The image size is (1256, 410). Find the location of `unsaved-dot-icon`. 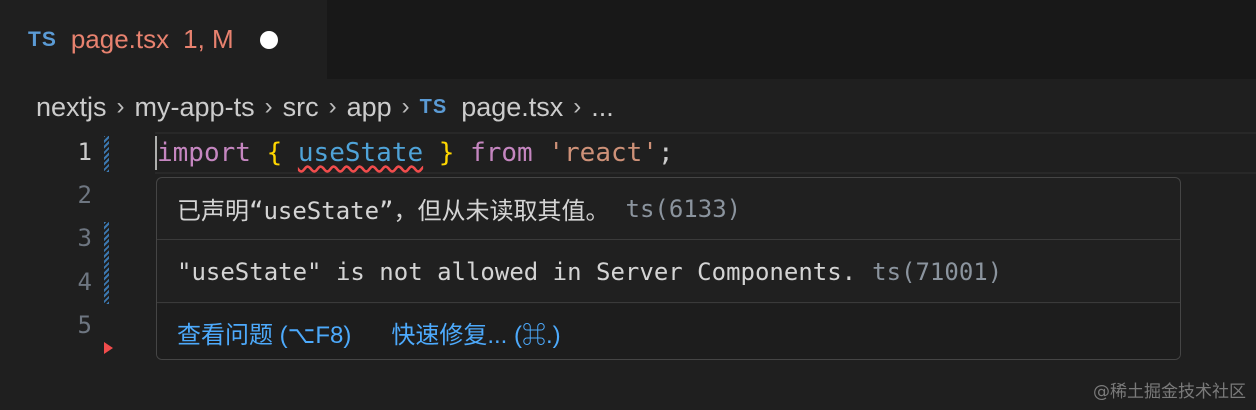

unsaved-dot-icon is located at coordinates (268, 39).